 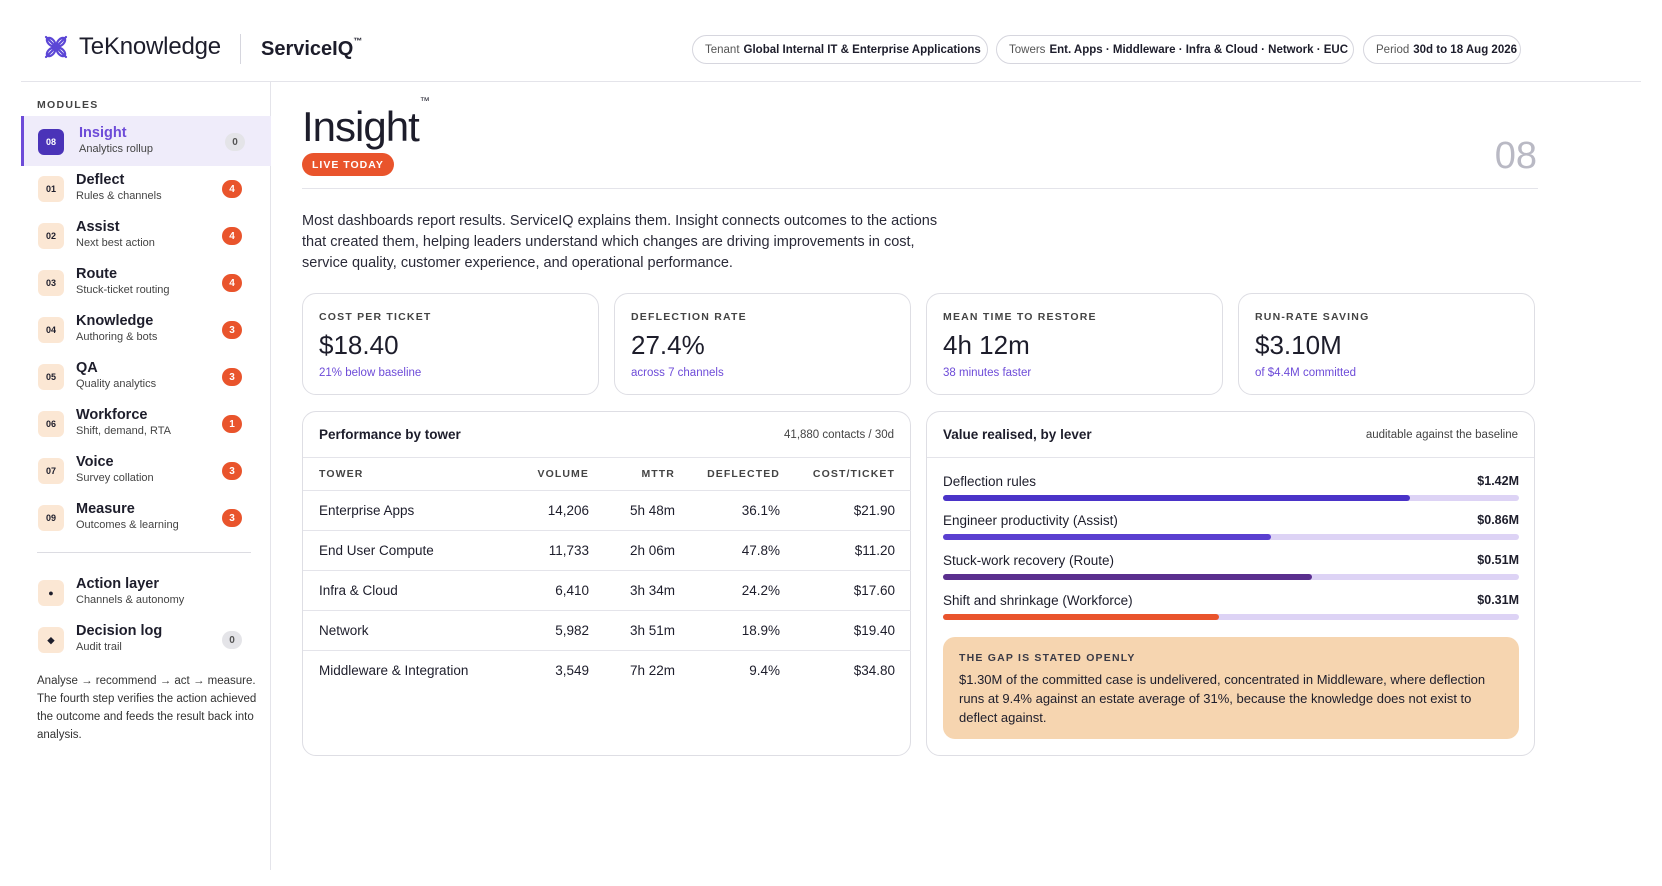 What do you see at coordinates (131, 47) in the screenshot?
I see `brand-logo: TeKnowledge` at bounding box center [131, 47].